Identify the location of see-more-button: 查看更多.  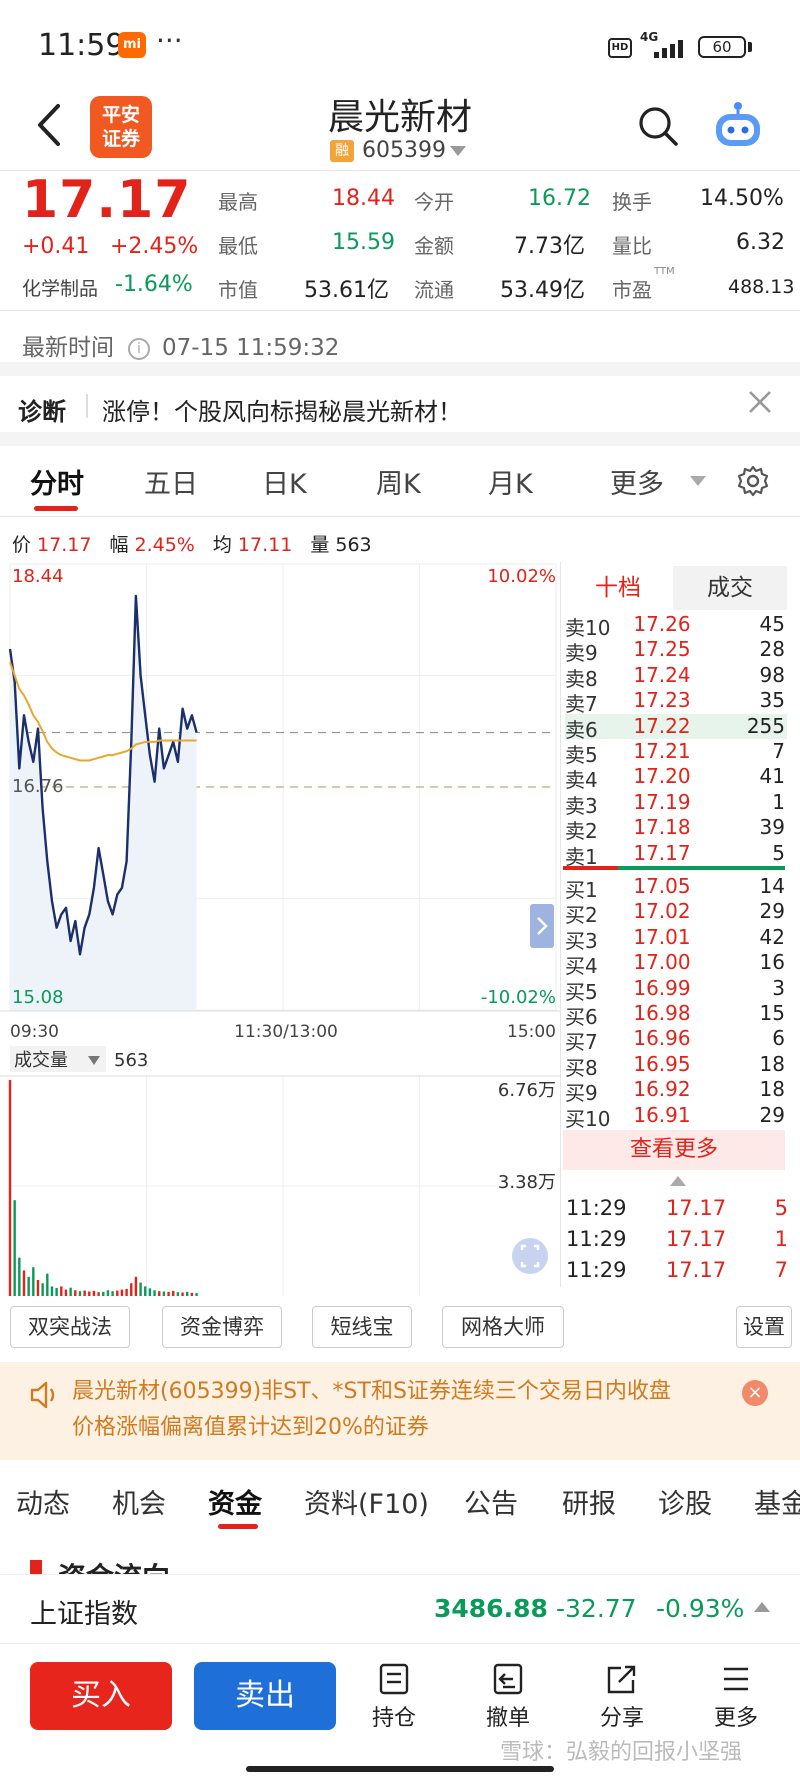
(674, 1150).